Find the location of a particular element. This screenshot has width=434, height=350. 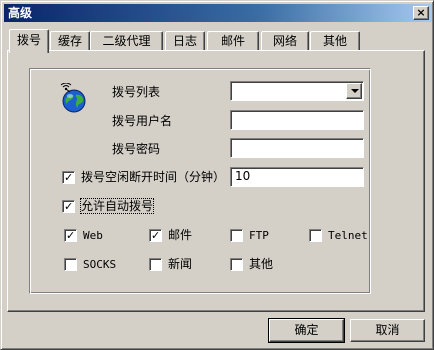

tab-network: 网络 is located at coordinates (285, 41).